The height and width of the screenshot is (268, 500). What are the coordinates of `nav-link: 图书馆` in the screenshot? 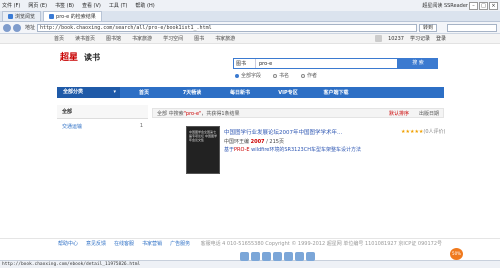 It's located at (113, 38).